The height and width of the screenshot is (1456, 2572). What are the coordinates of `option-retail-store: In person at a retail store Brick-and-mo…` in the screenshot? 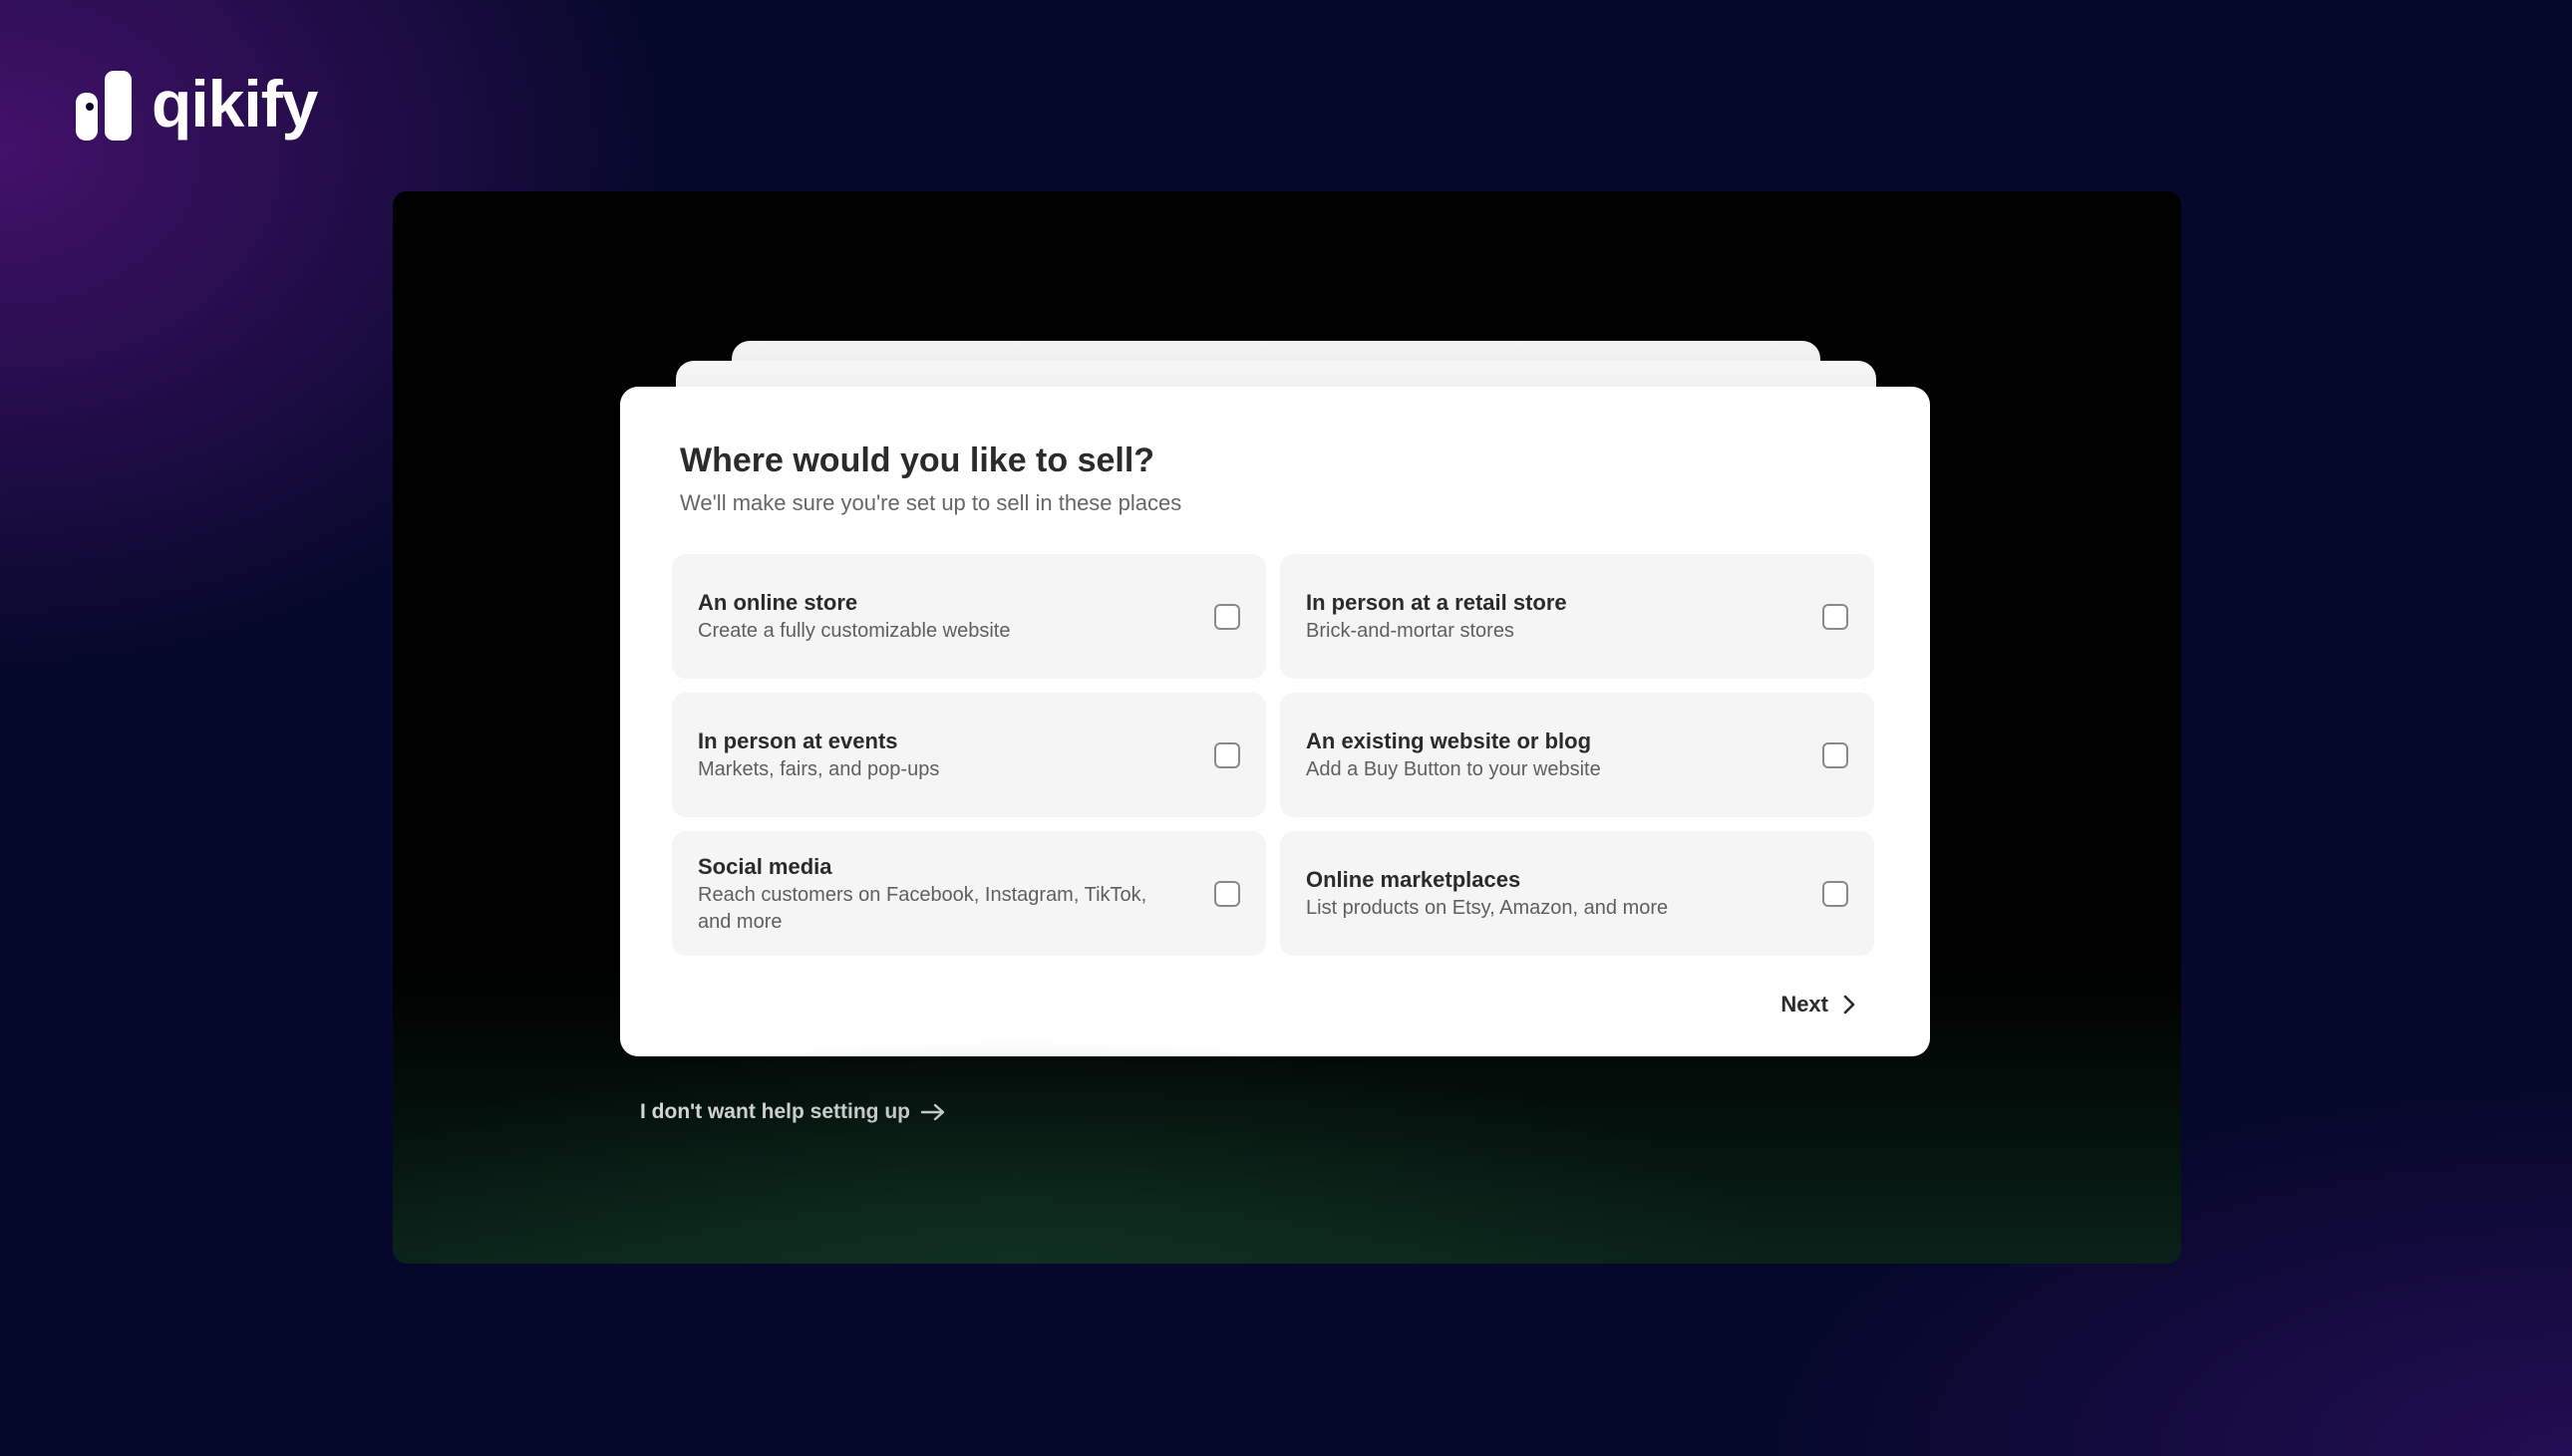 It's located at (1577, 616).